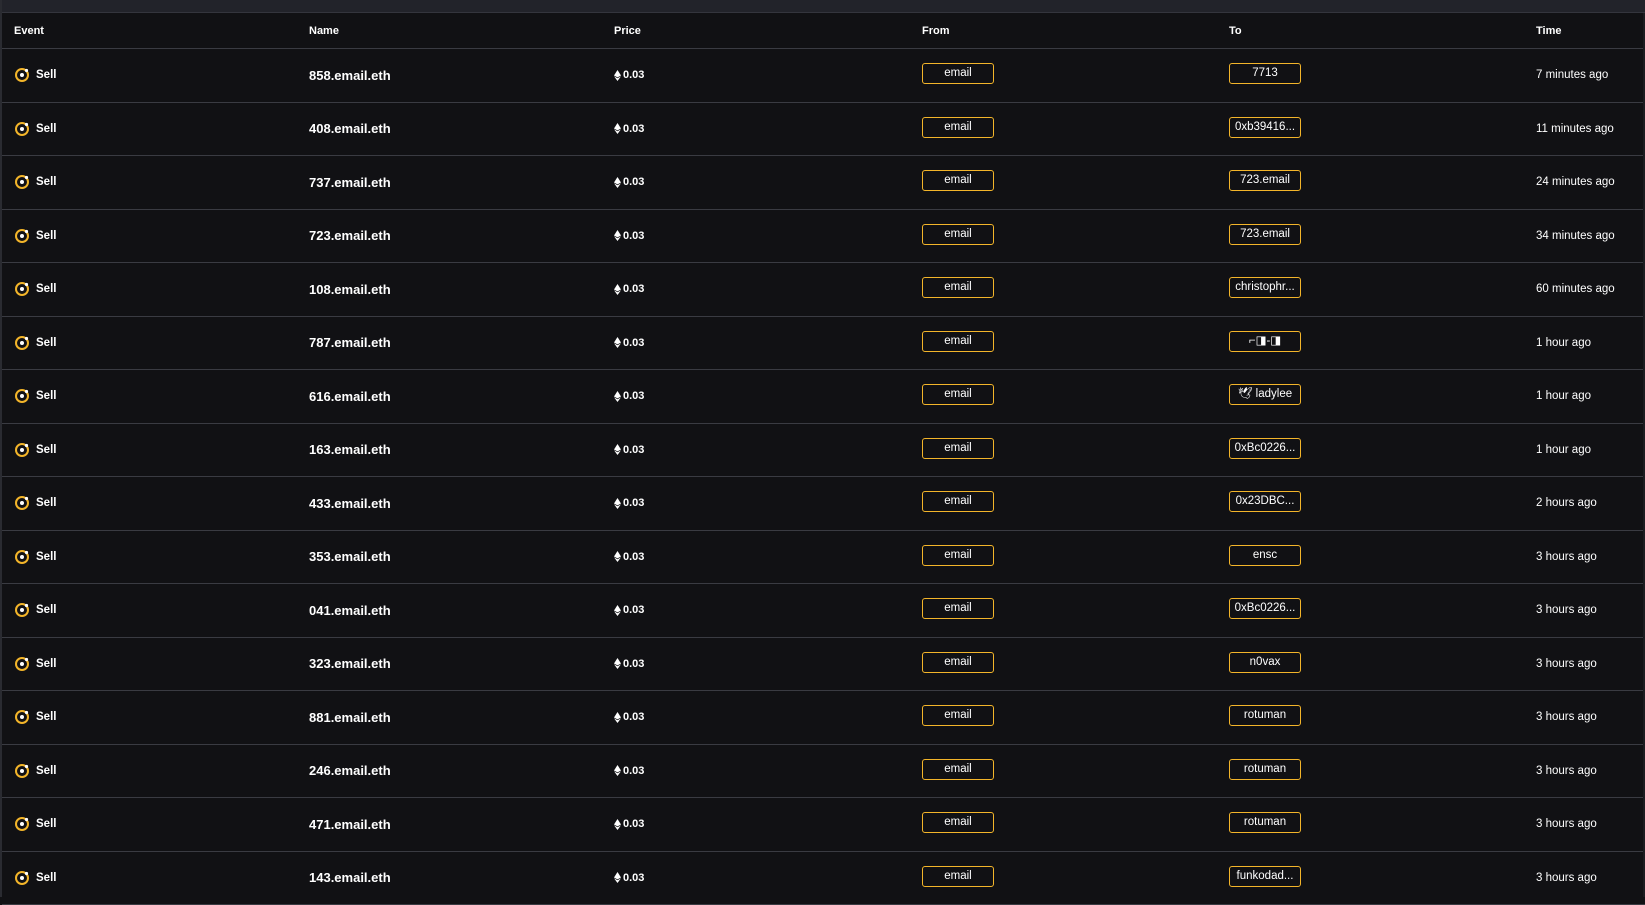  I want to click on name-cell: 723.email.eth, so click(450, 235).